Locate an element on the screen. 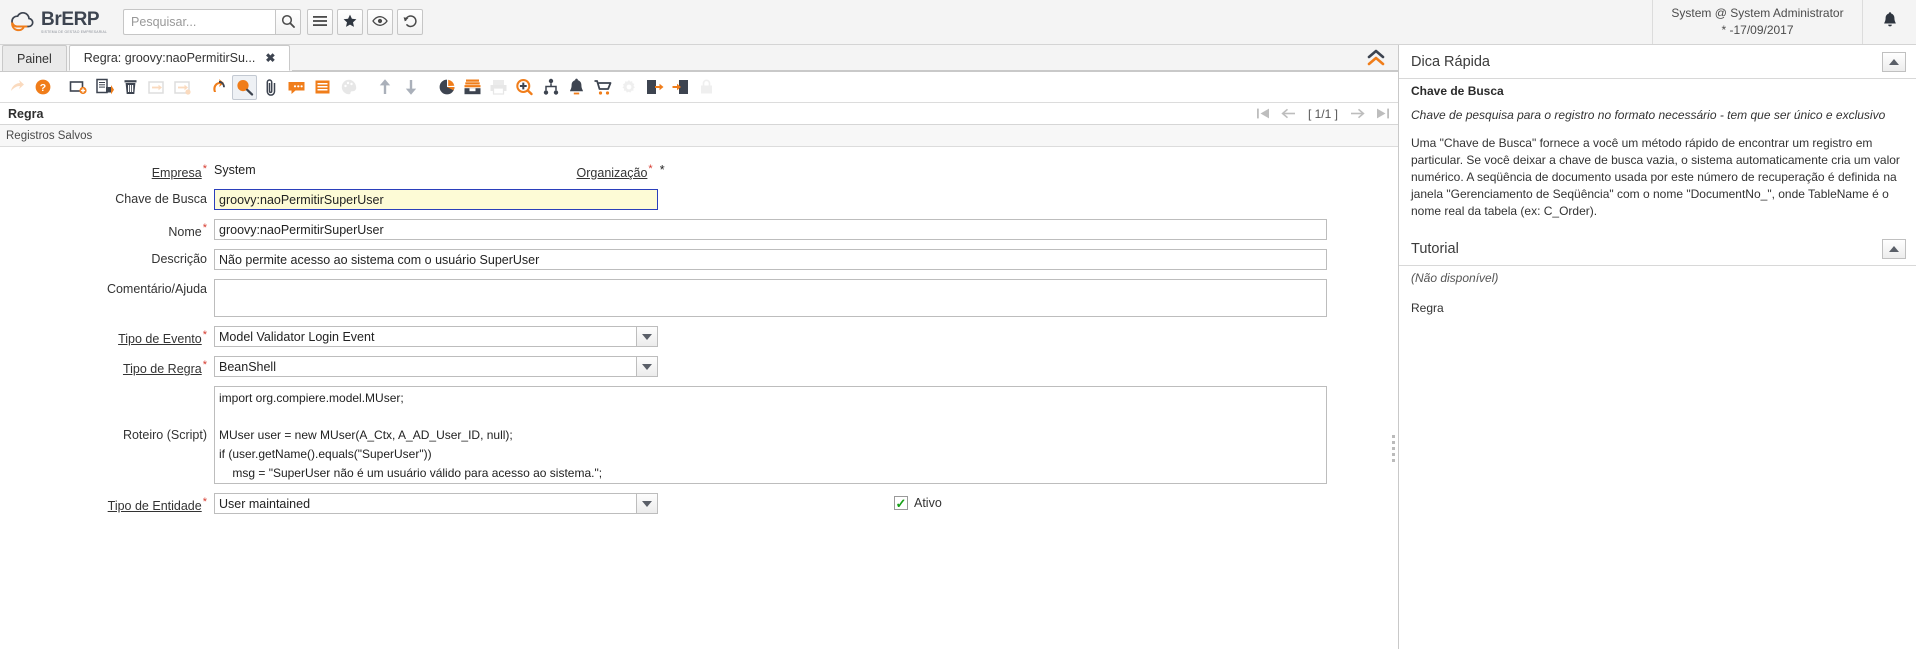 The width and height of the screenshot is (1916, 649). nome-label: Nome* is located at coordinates (187, 231).